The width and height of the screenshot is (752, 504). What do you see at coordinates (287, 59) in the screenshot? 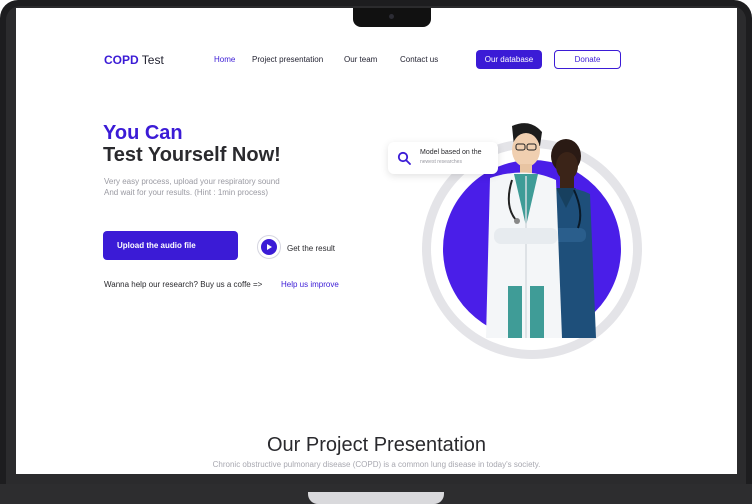
I see `nav-project-presentation: Project presentation` at bounding box center [287, 59].